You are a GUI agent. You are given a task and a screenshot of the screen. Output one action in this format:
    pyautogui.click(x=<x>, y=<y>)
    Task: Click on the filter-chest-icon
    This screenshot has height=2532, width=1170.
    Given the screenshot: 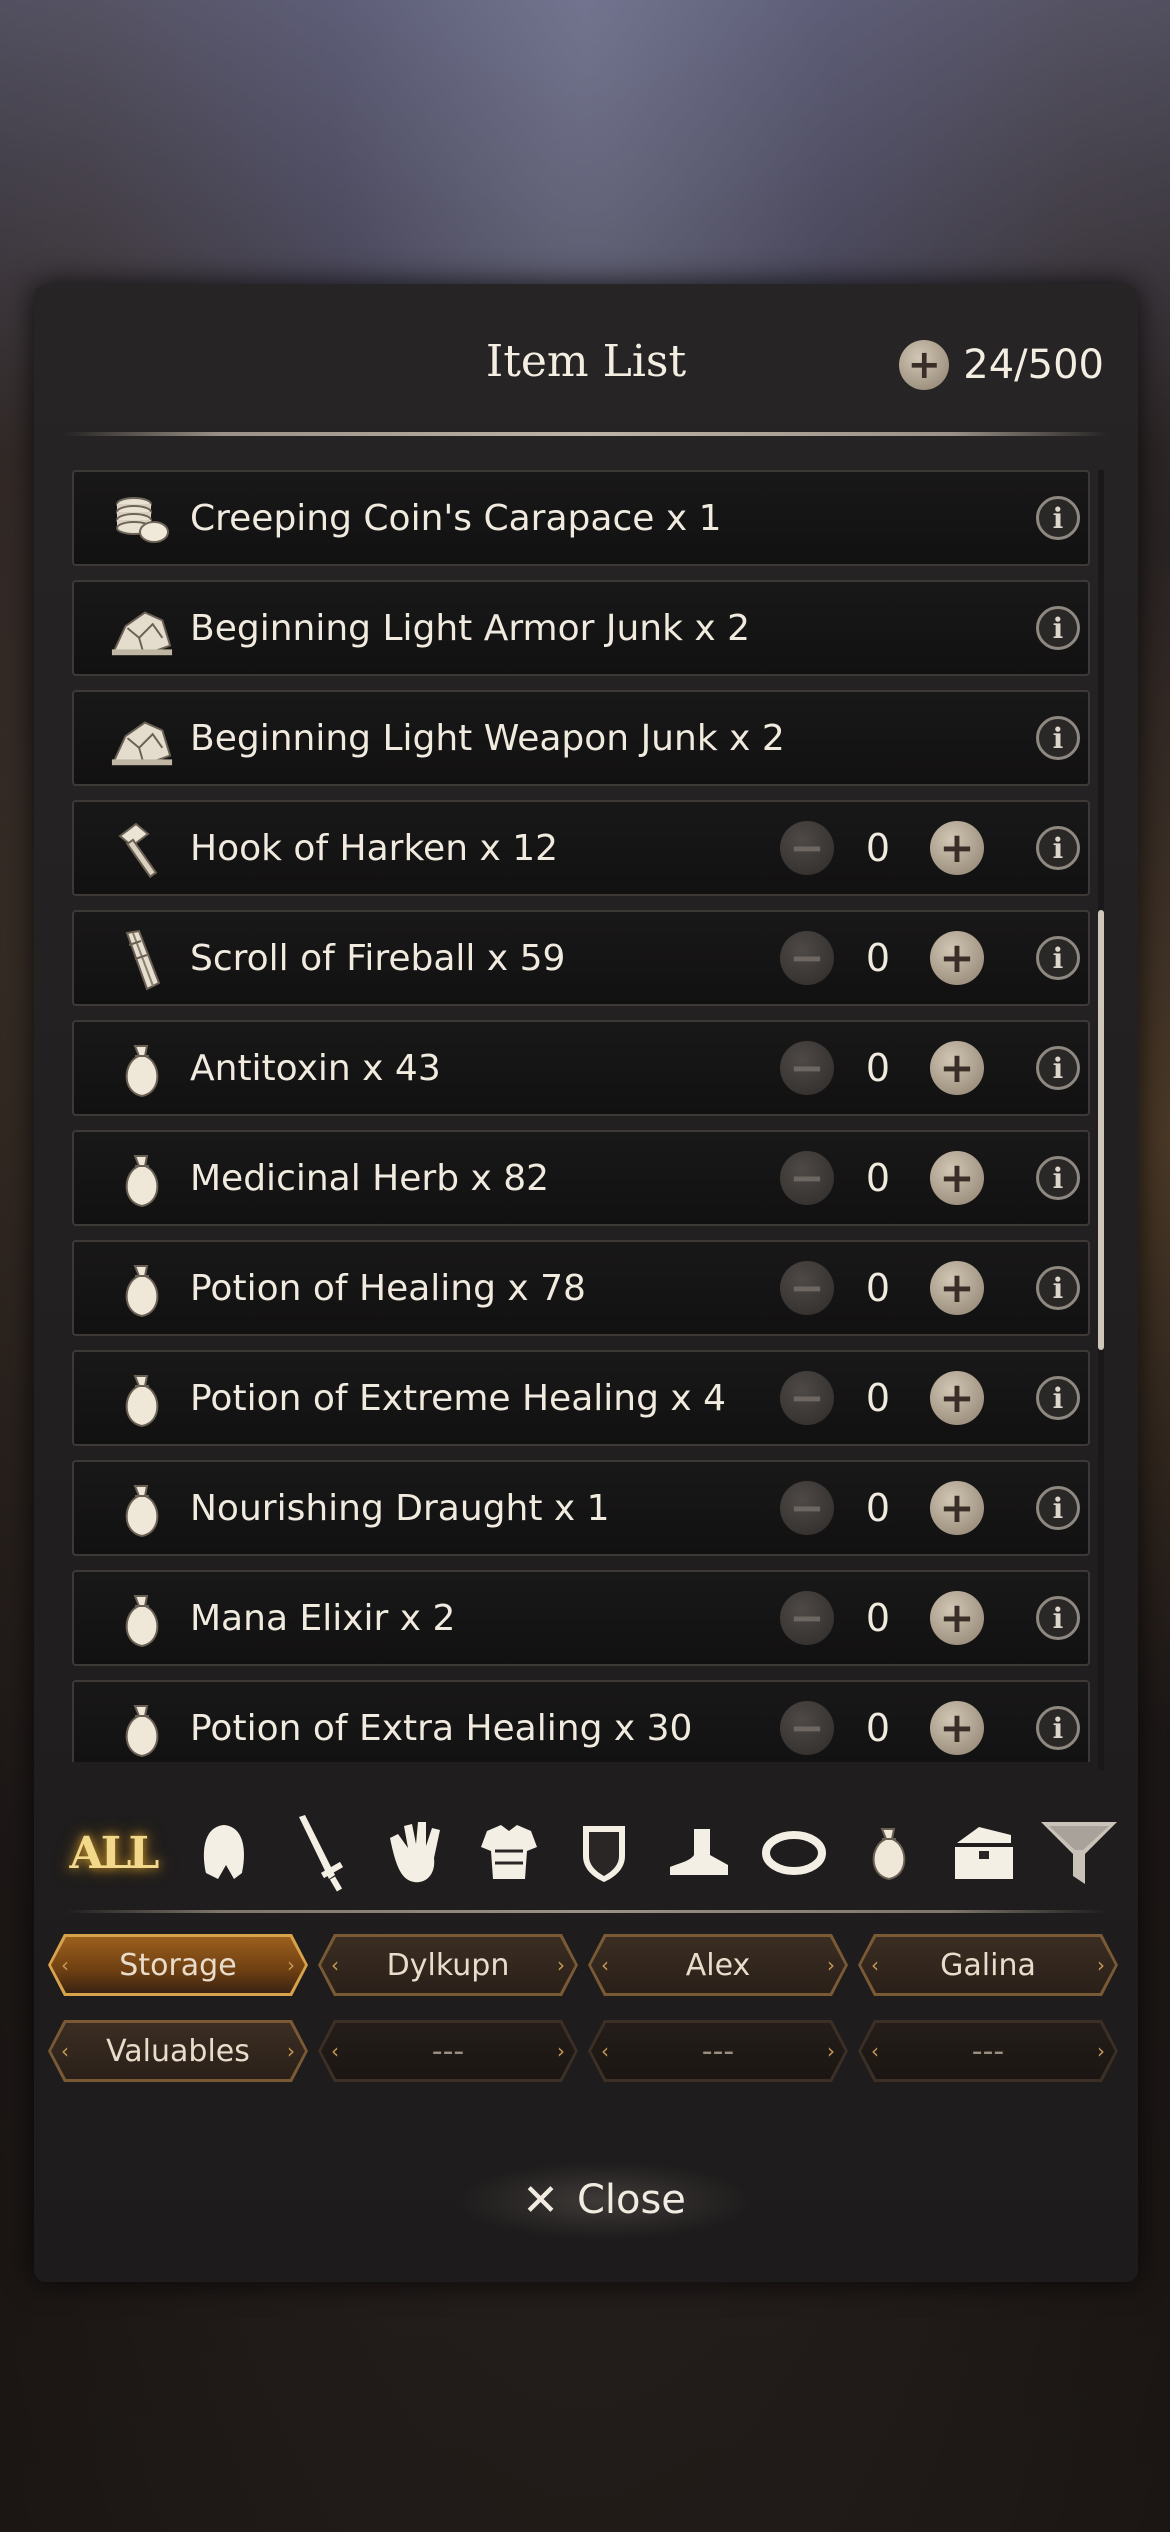 What is the action you would take?
    pyautogui.click(x=984, y=1853)
    